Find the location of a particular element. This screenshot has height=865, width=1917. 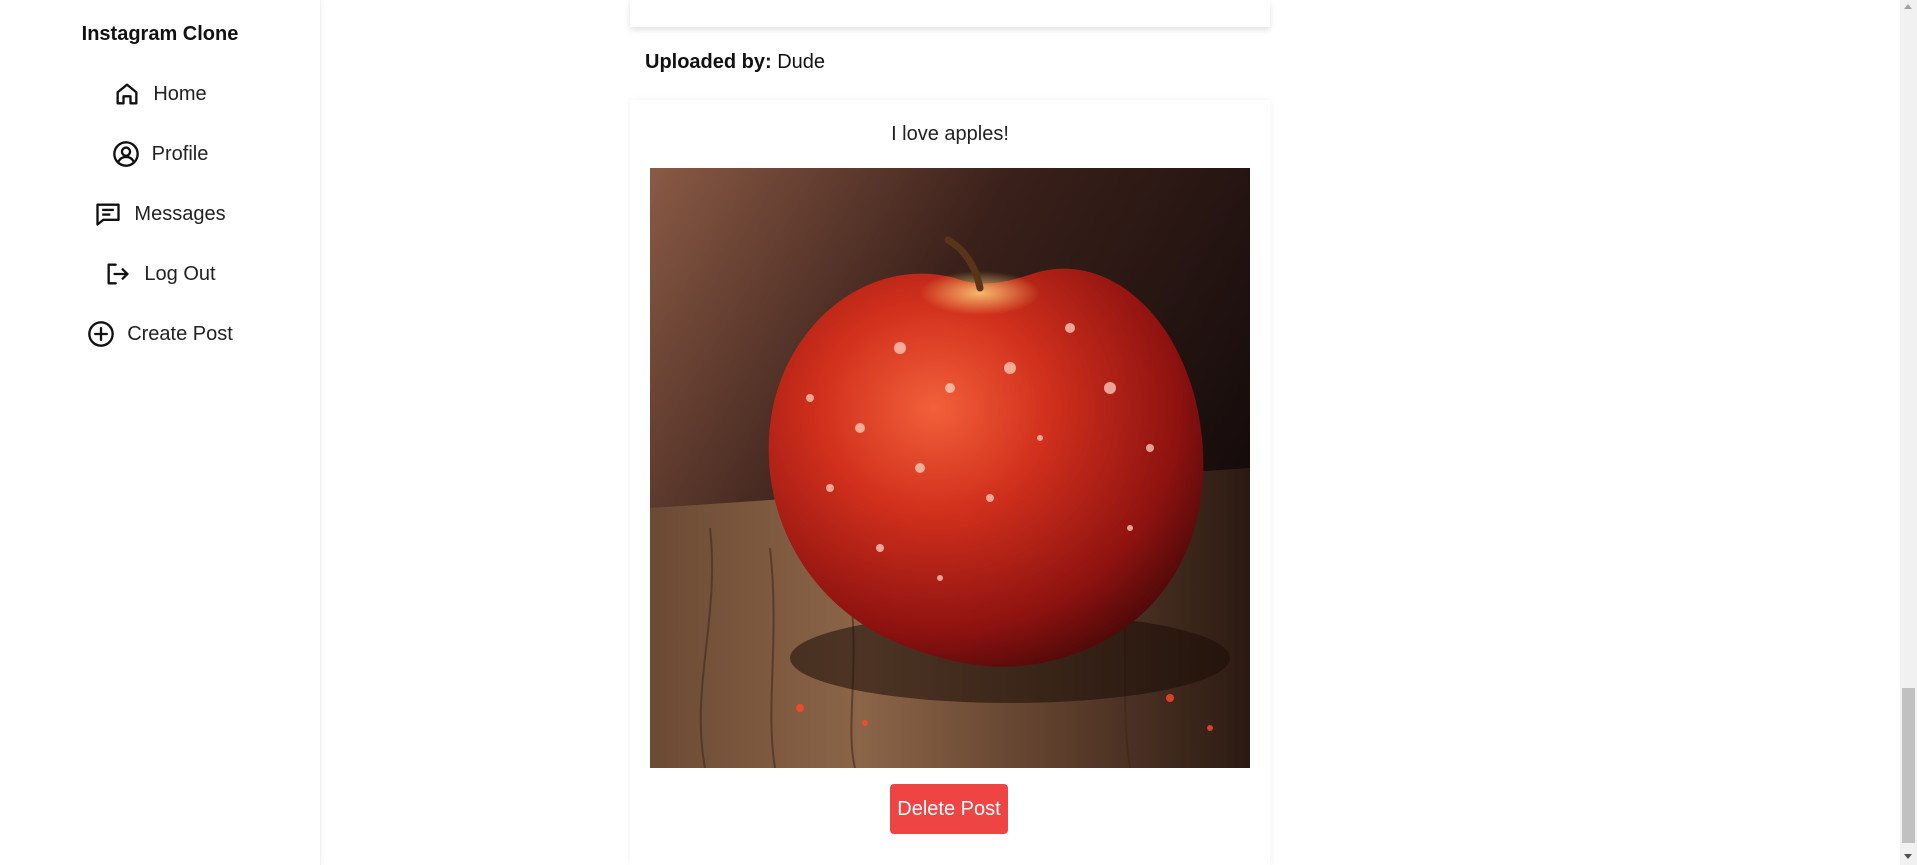

scroll-thumb is located at coordinates (1908, 765).